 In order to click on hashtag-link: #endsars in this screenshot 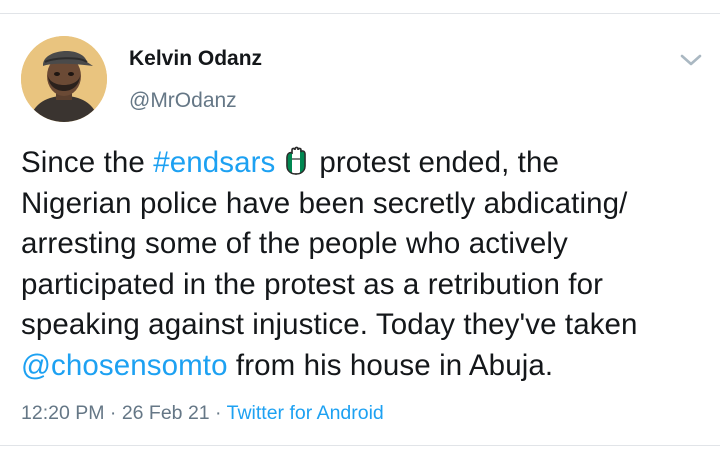, I will do `click(214, 162)`.